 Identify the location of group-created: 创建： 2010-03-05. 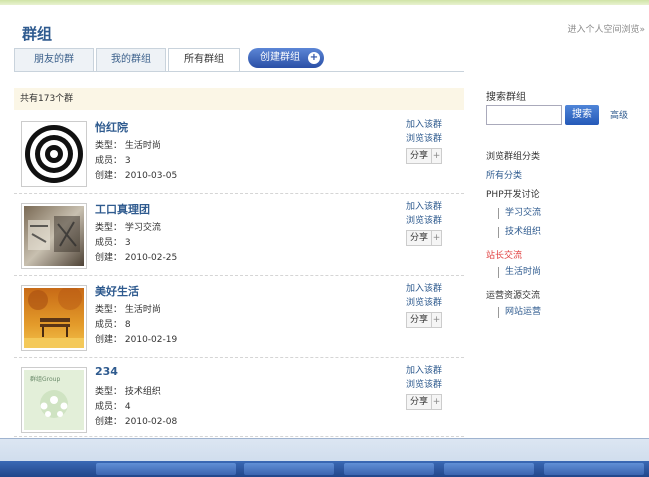
(136, 176).